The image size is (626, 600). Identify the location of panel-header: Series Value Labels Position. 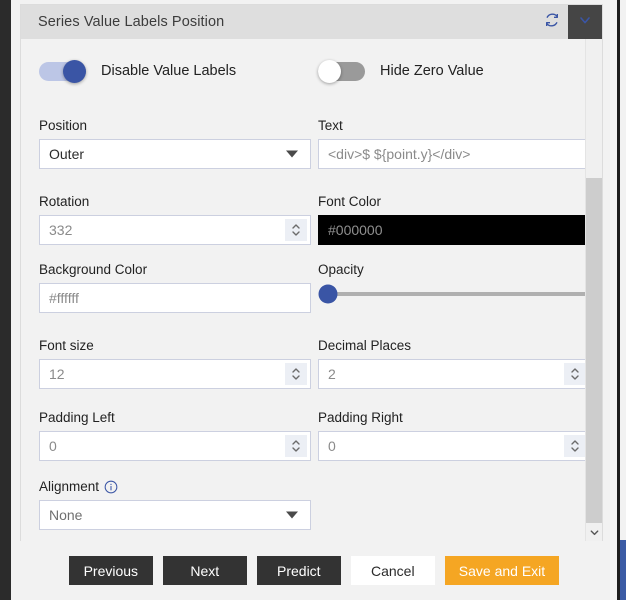
(311, 22).